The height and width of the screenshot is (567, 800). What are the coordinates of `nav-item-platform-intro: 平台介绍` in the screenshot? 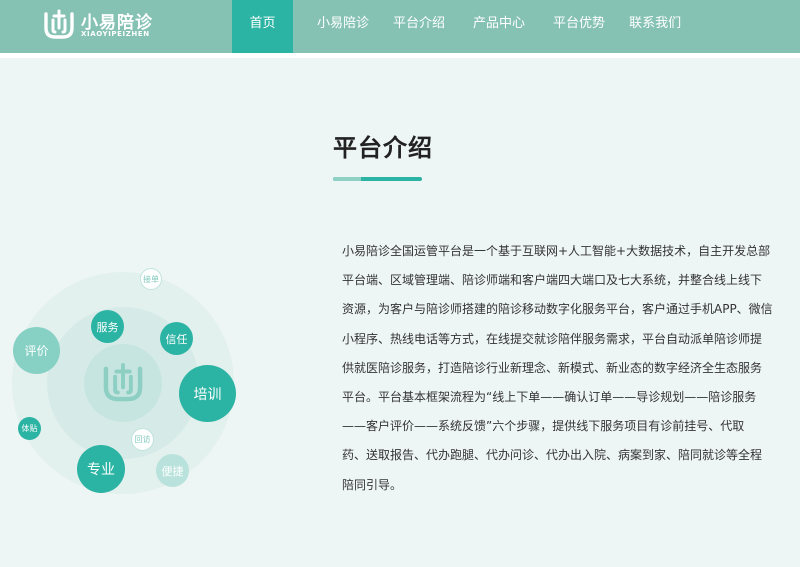 It's located at (419, 26).